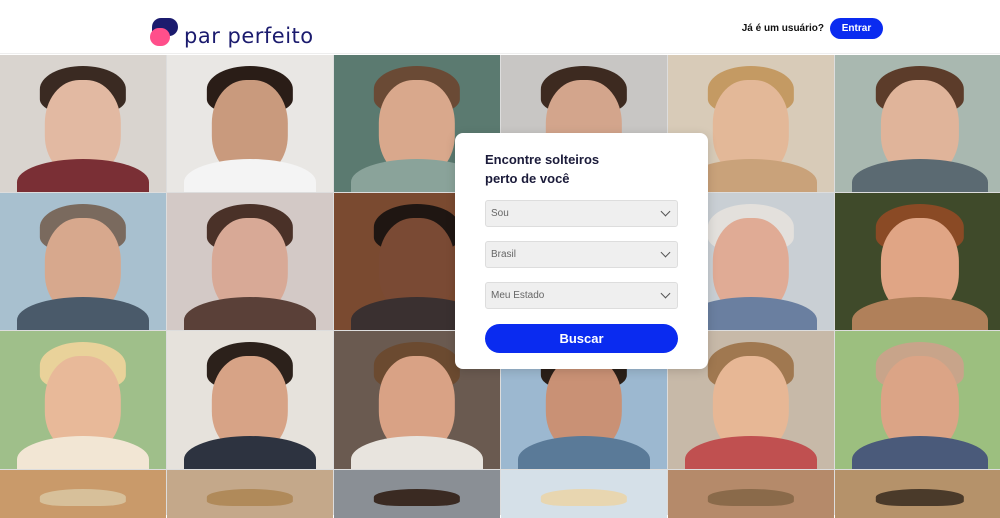 This screenshot has width=1000, height=518. I want to click on logo-mark-icon, so click(166, 33).